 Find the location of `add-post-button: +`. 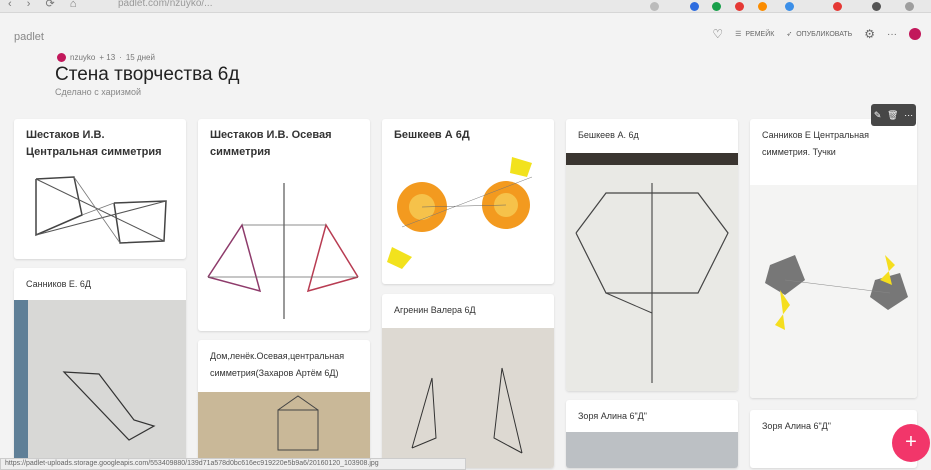

add-post-button: + is located at coordinates (911, 443).